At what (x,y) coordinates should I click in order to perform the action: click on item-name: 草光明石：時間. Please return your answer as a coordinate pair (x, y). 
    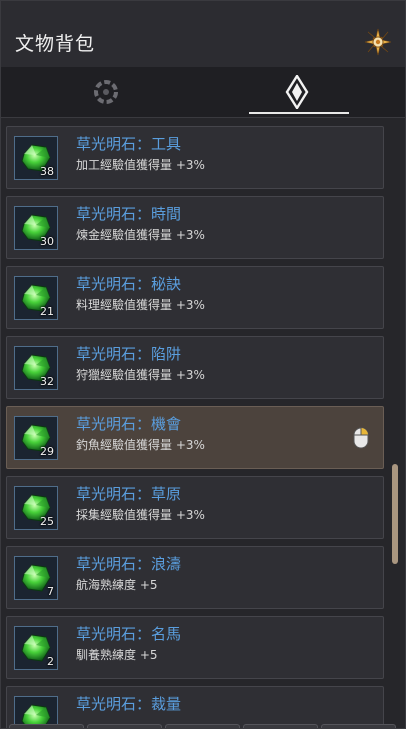
    Looking at the image, I should click on (129, 214).